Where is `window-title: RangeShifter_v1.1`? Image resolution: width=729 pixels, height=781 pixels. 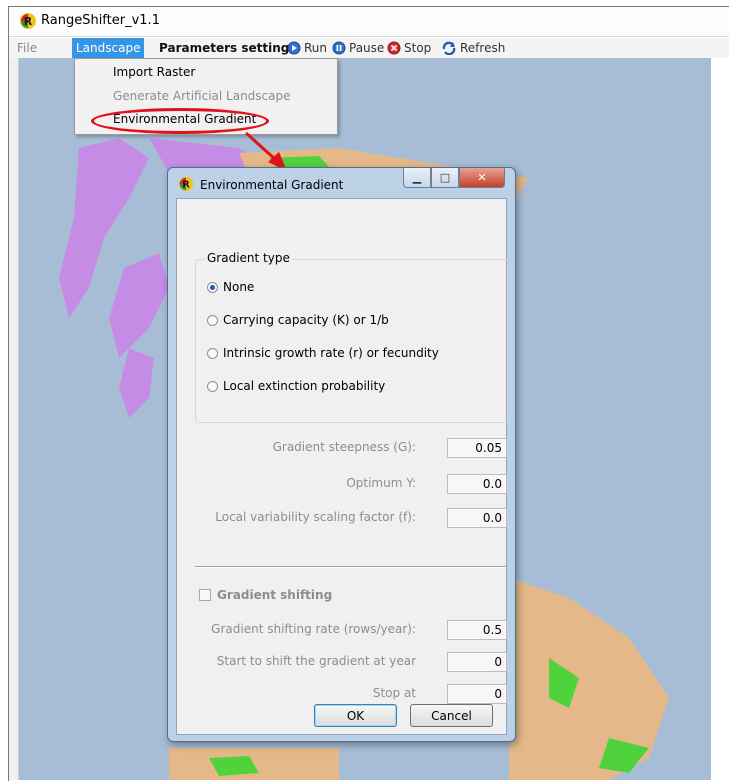
window-title: RangeShifter_v1.1 is located at coordinates (100, 20).